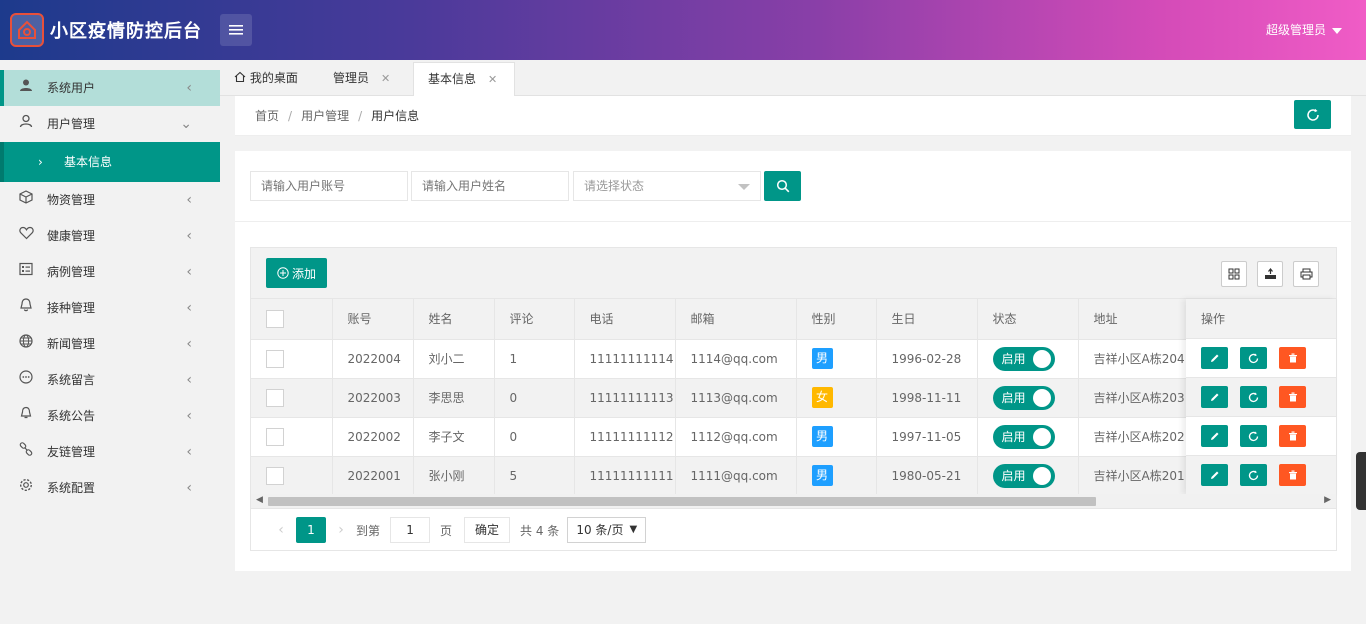  What do you see at coordinates (236, 30) in the screenshot?
I see `menu-toggle-button` at bounding box center [236, 30].